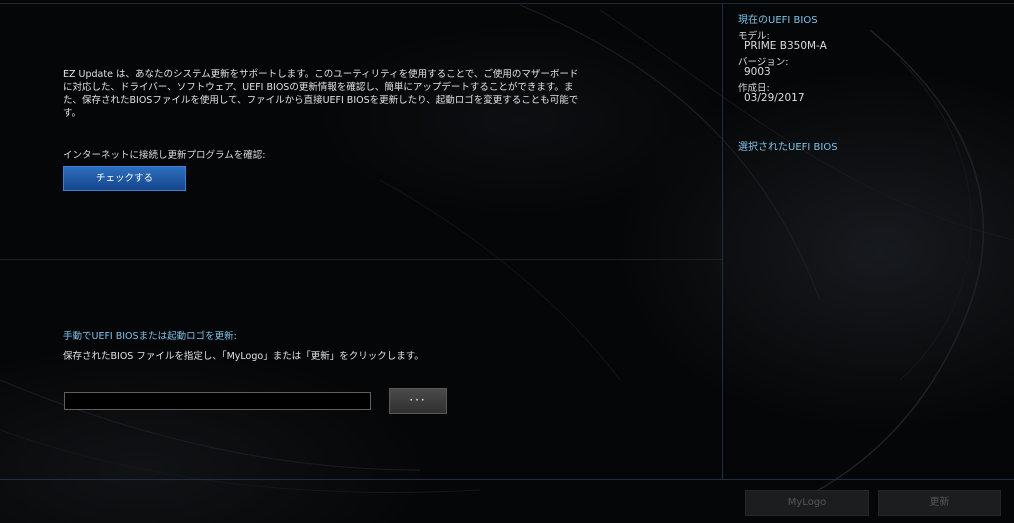 This screenshot has width=1014, height=523. I want to click on browse-file-button: ···, so click(418, 401).